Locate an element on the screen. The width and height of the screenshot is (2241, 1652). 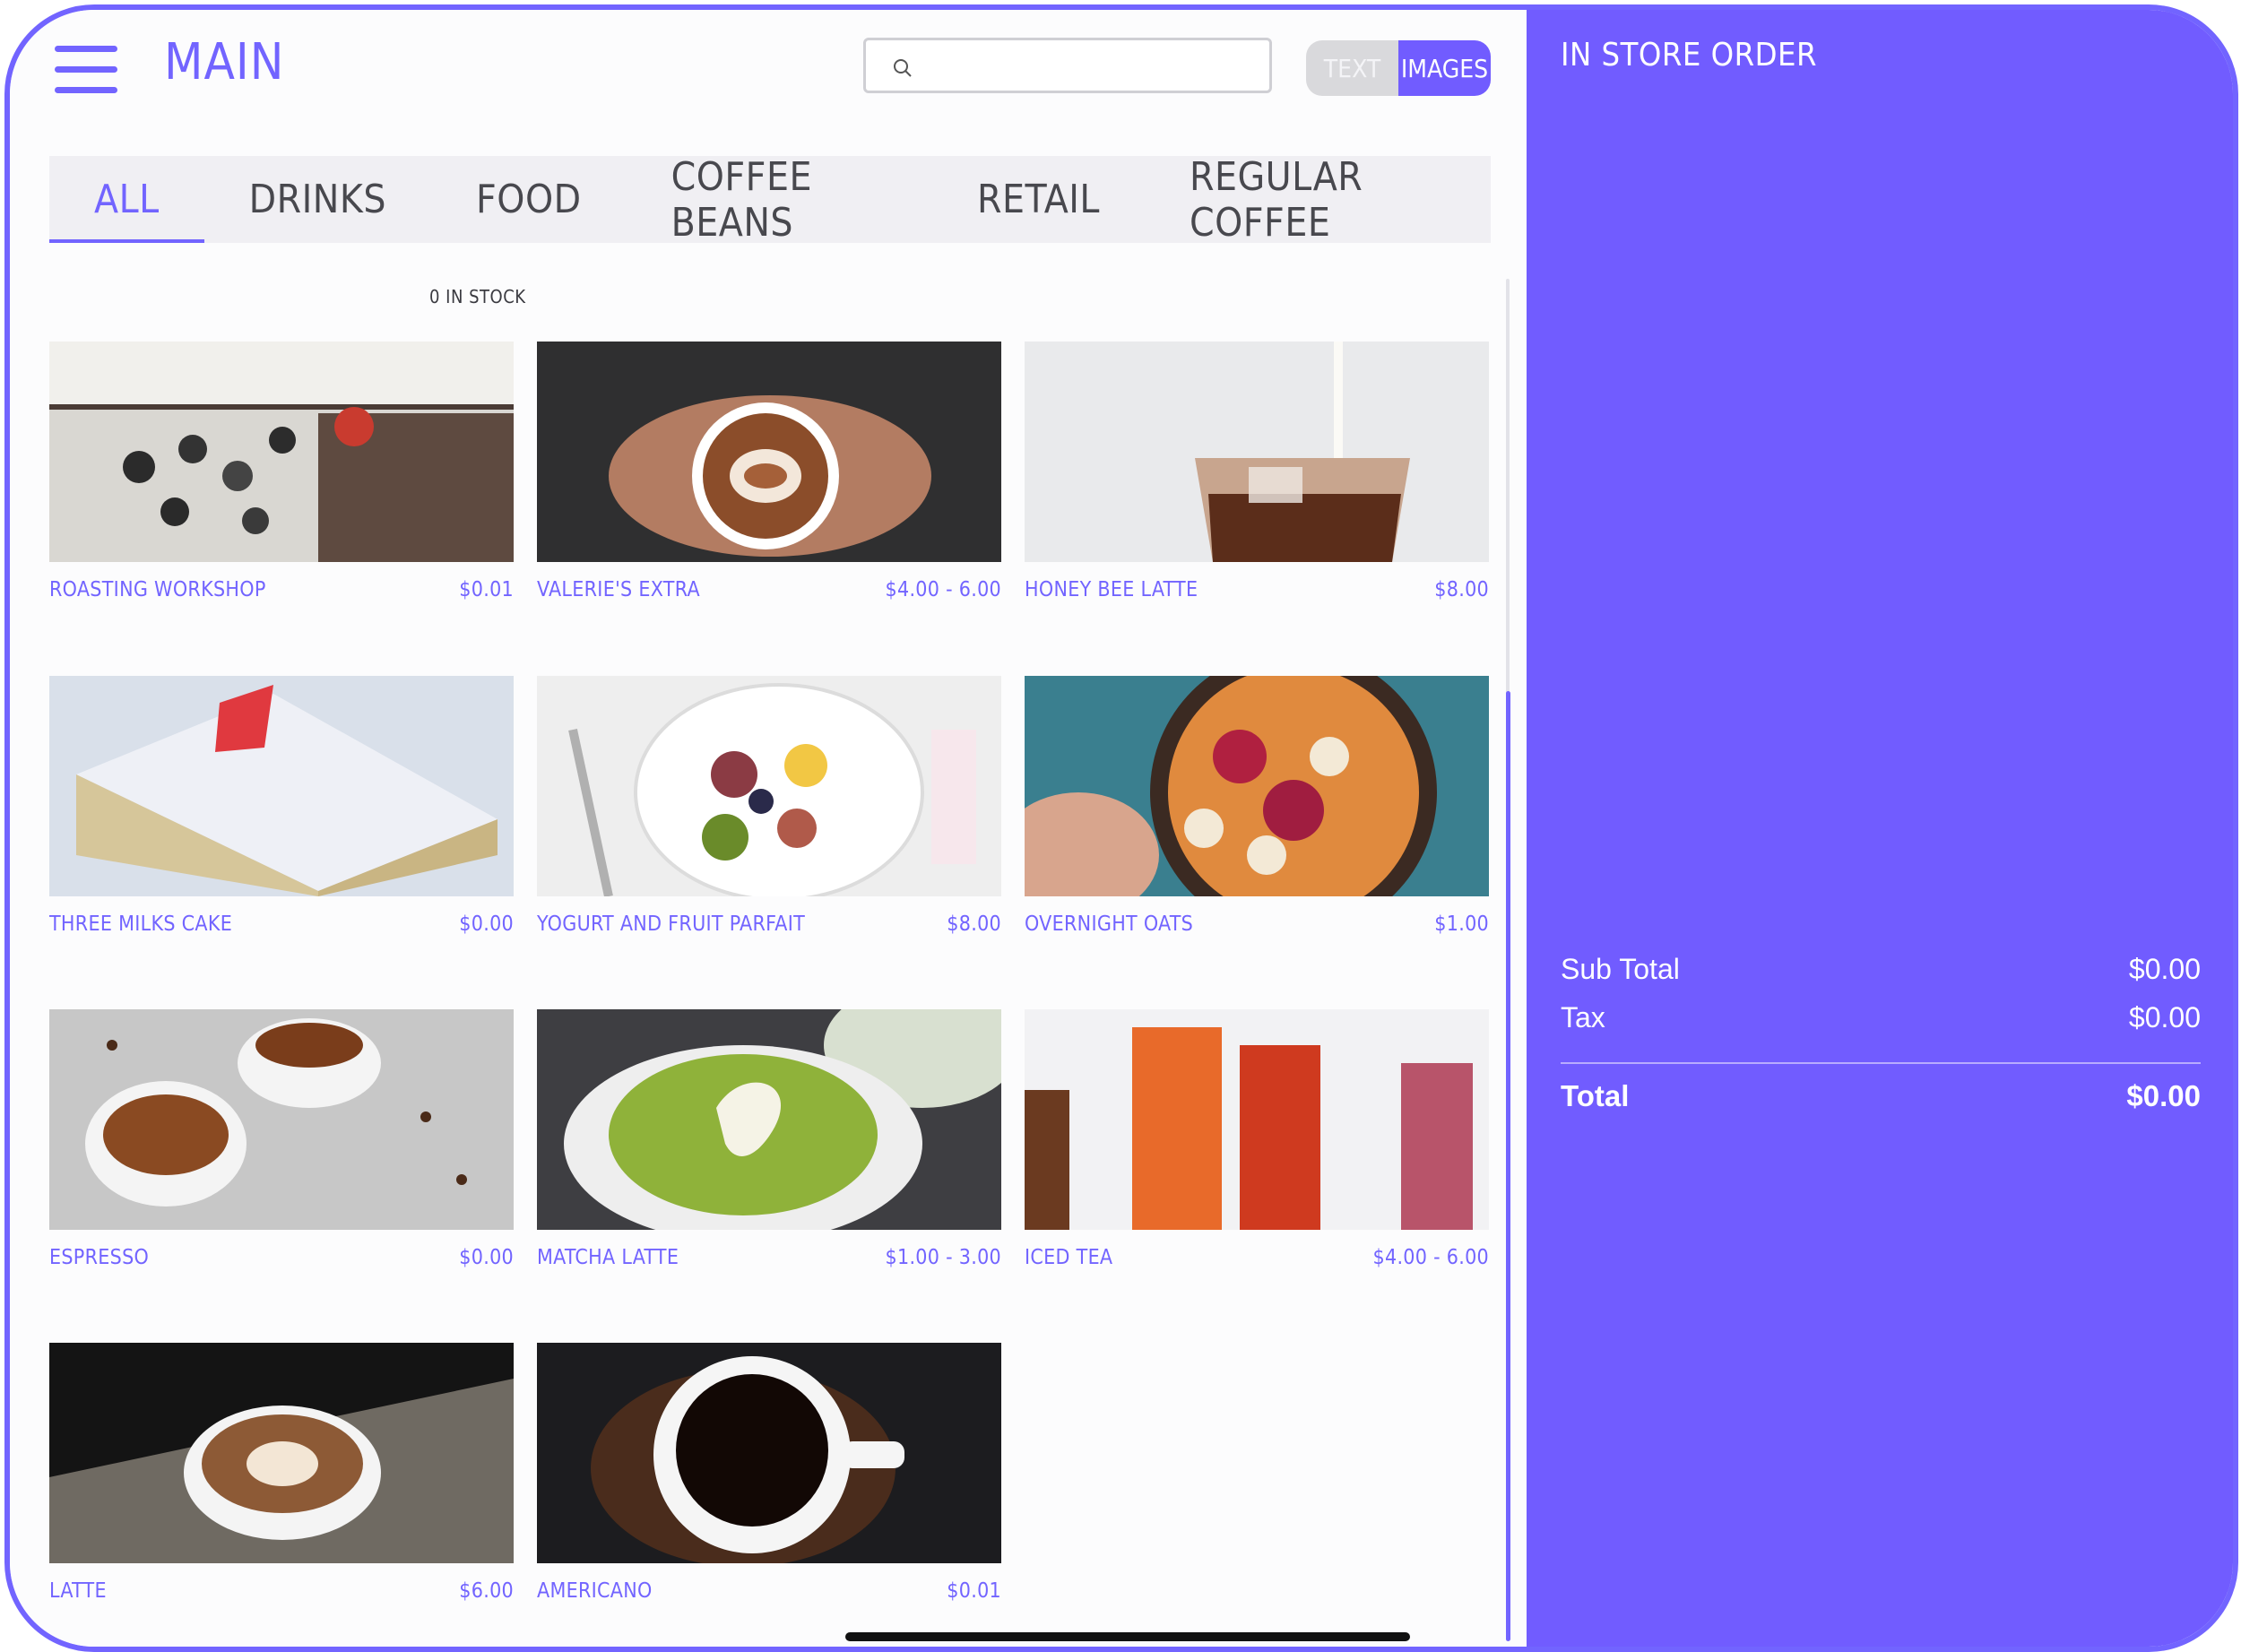
search-icon is located at coordinates (903, 68).